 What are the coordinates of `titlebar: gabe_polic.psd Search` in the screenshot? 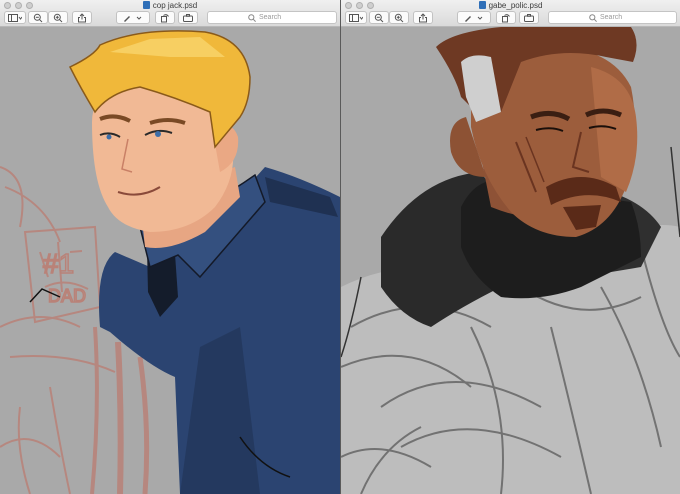 It's located at (510, 13).